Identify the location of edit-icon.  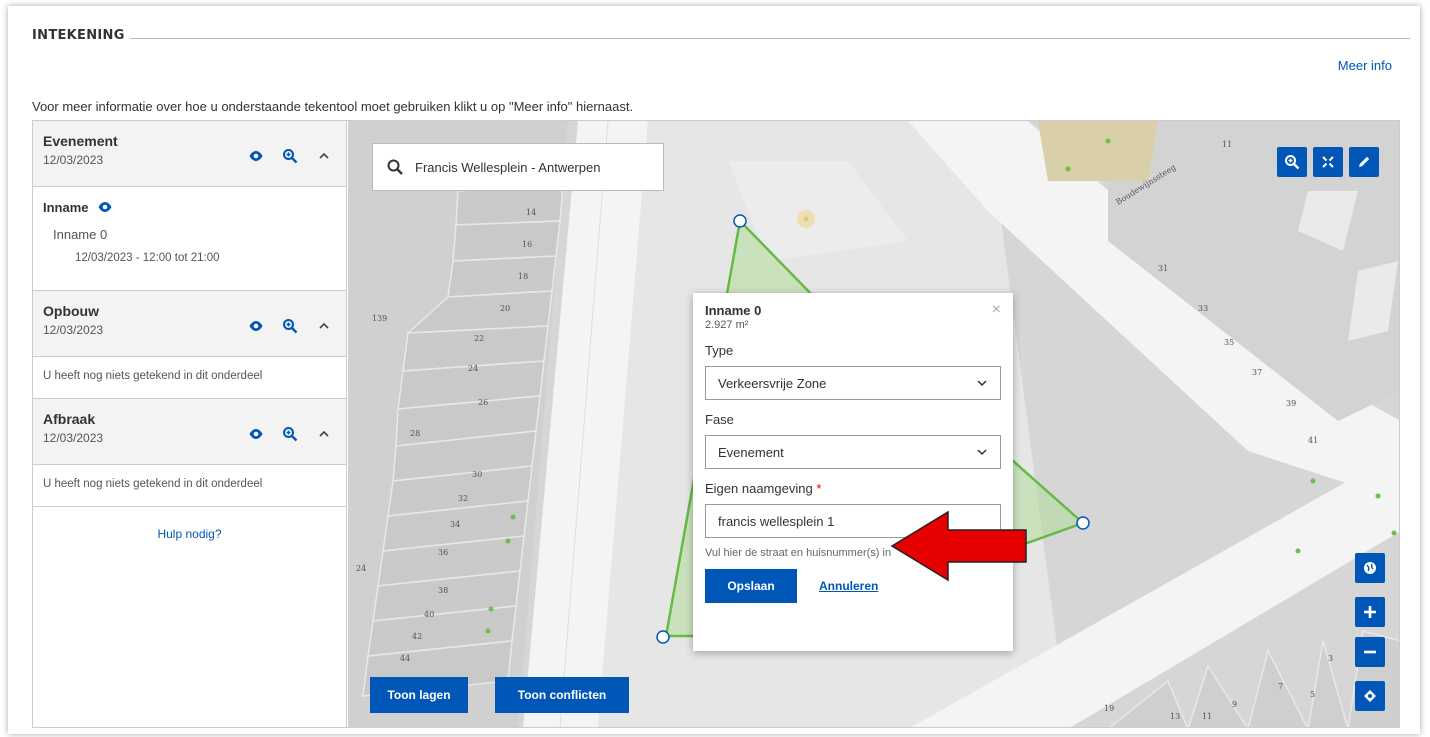
(1364, 161).